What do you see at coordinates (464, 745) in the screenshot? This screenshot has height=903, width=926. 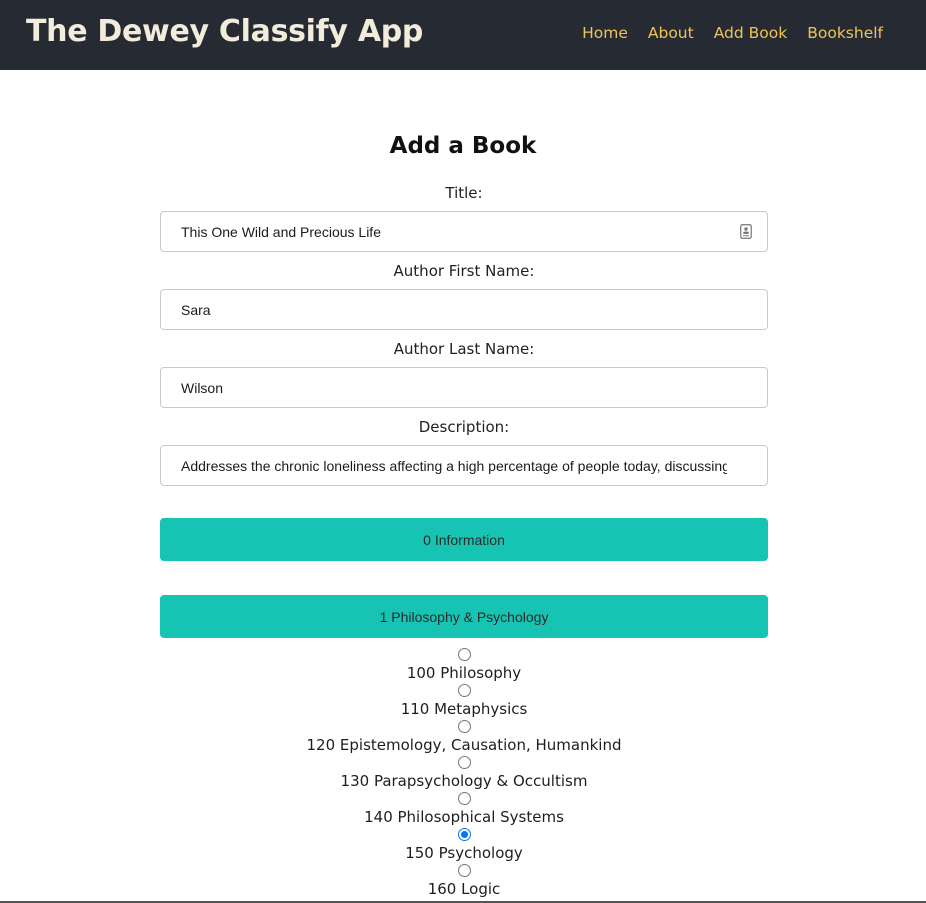 I see `subclass-label-120: 120 Epistemology, Causation, Humankind` at bounding box center [464, 745].